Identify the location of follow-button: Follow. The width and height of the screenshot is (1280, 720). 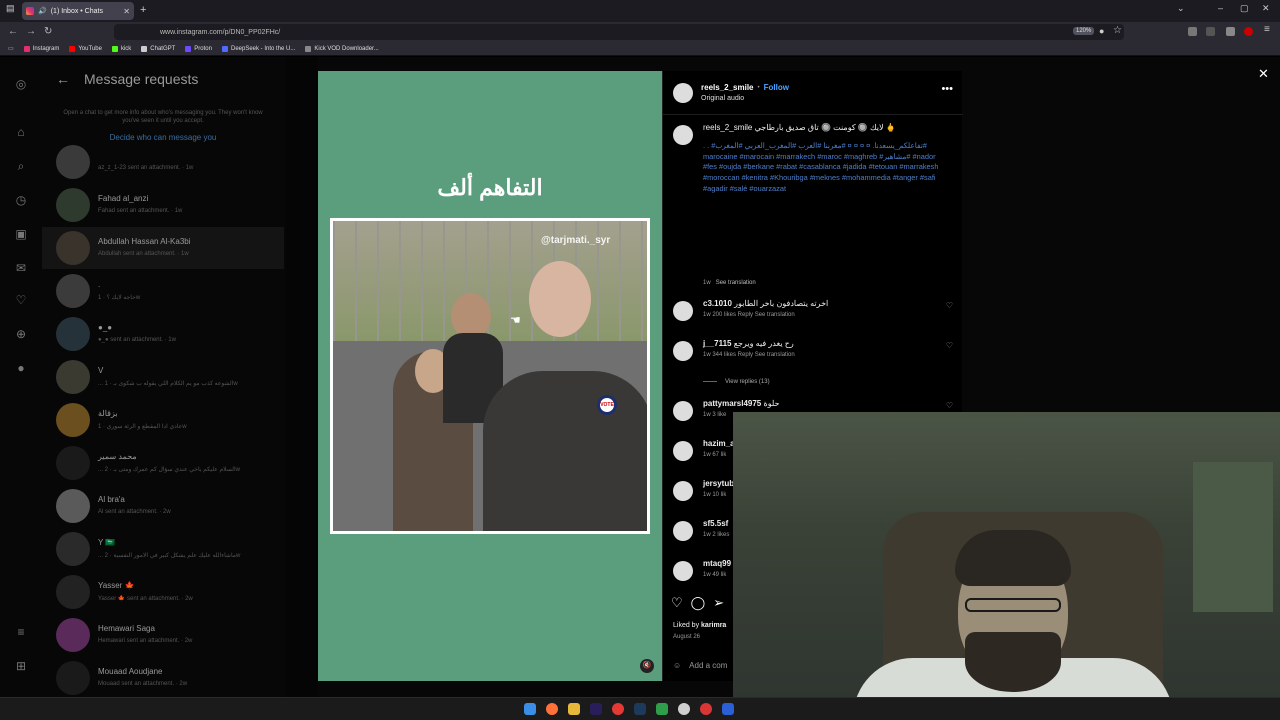
(776, 87).